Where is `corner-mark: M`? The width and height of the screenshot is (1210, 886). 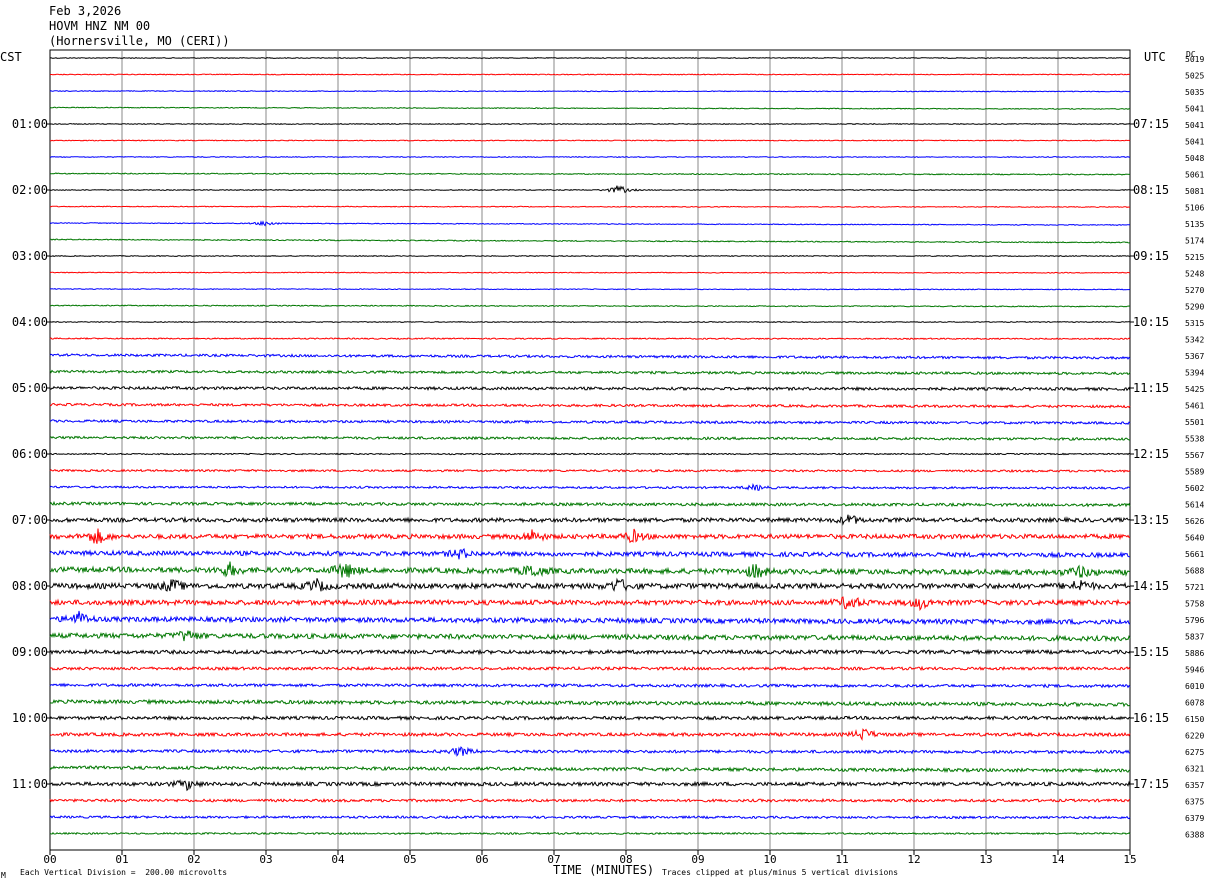 corner-mark: M is located at coordinates (3, 875).